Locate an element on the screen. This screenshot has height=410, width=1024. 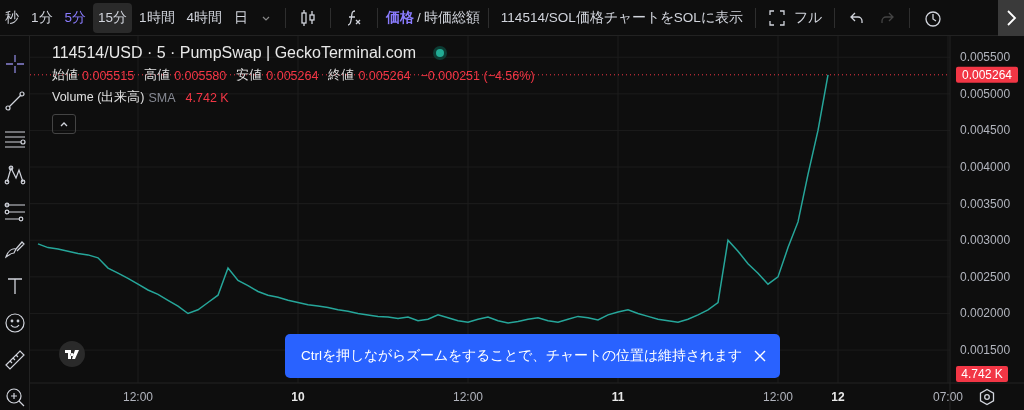
volume-value: 4.742 K is located at coordinates (207, 97).